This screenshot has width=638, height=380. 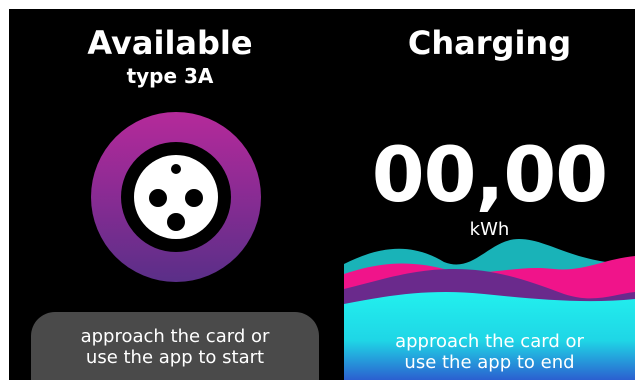 What do you see at coordinates (170, 43) in the screenshot?
I see `status-title: Available` at bounding box center [170, 43].